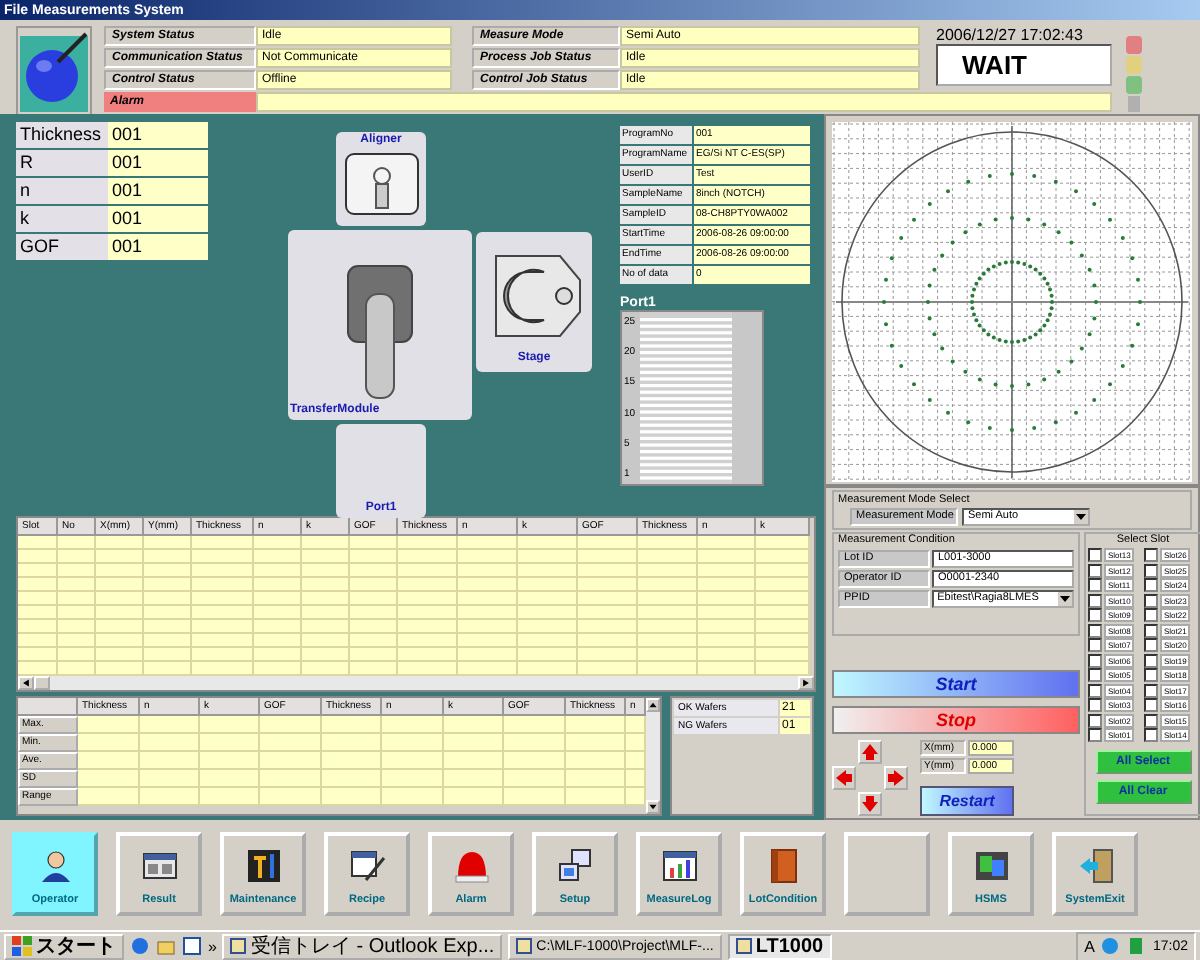 The image size is (1200, 960). What do you see at coordinates (575, 866) in the screenshot?
I see `computers-icon` at bounding box center [575, 866].